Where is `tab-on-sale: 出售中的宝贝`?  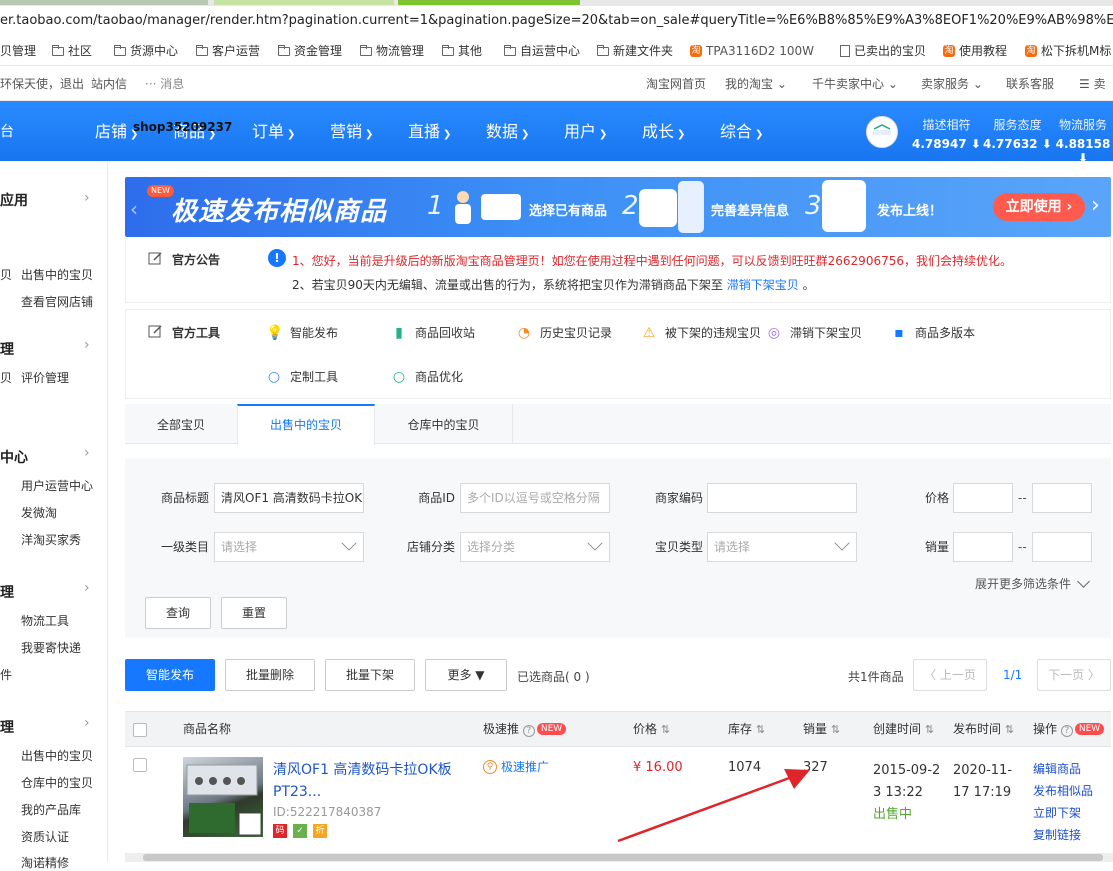 tab-on-sale: 出售中的宝贝 is located at coordinates (306, 424).